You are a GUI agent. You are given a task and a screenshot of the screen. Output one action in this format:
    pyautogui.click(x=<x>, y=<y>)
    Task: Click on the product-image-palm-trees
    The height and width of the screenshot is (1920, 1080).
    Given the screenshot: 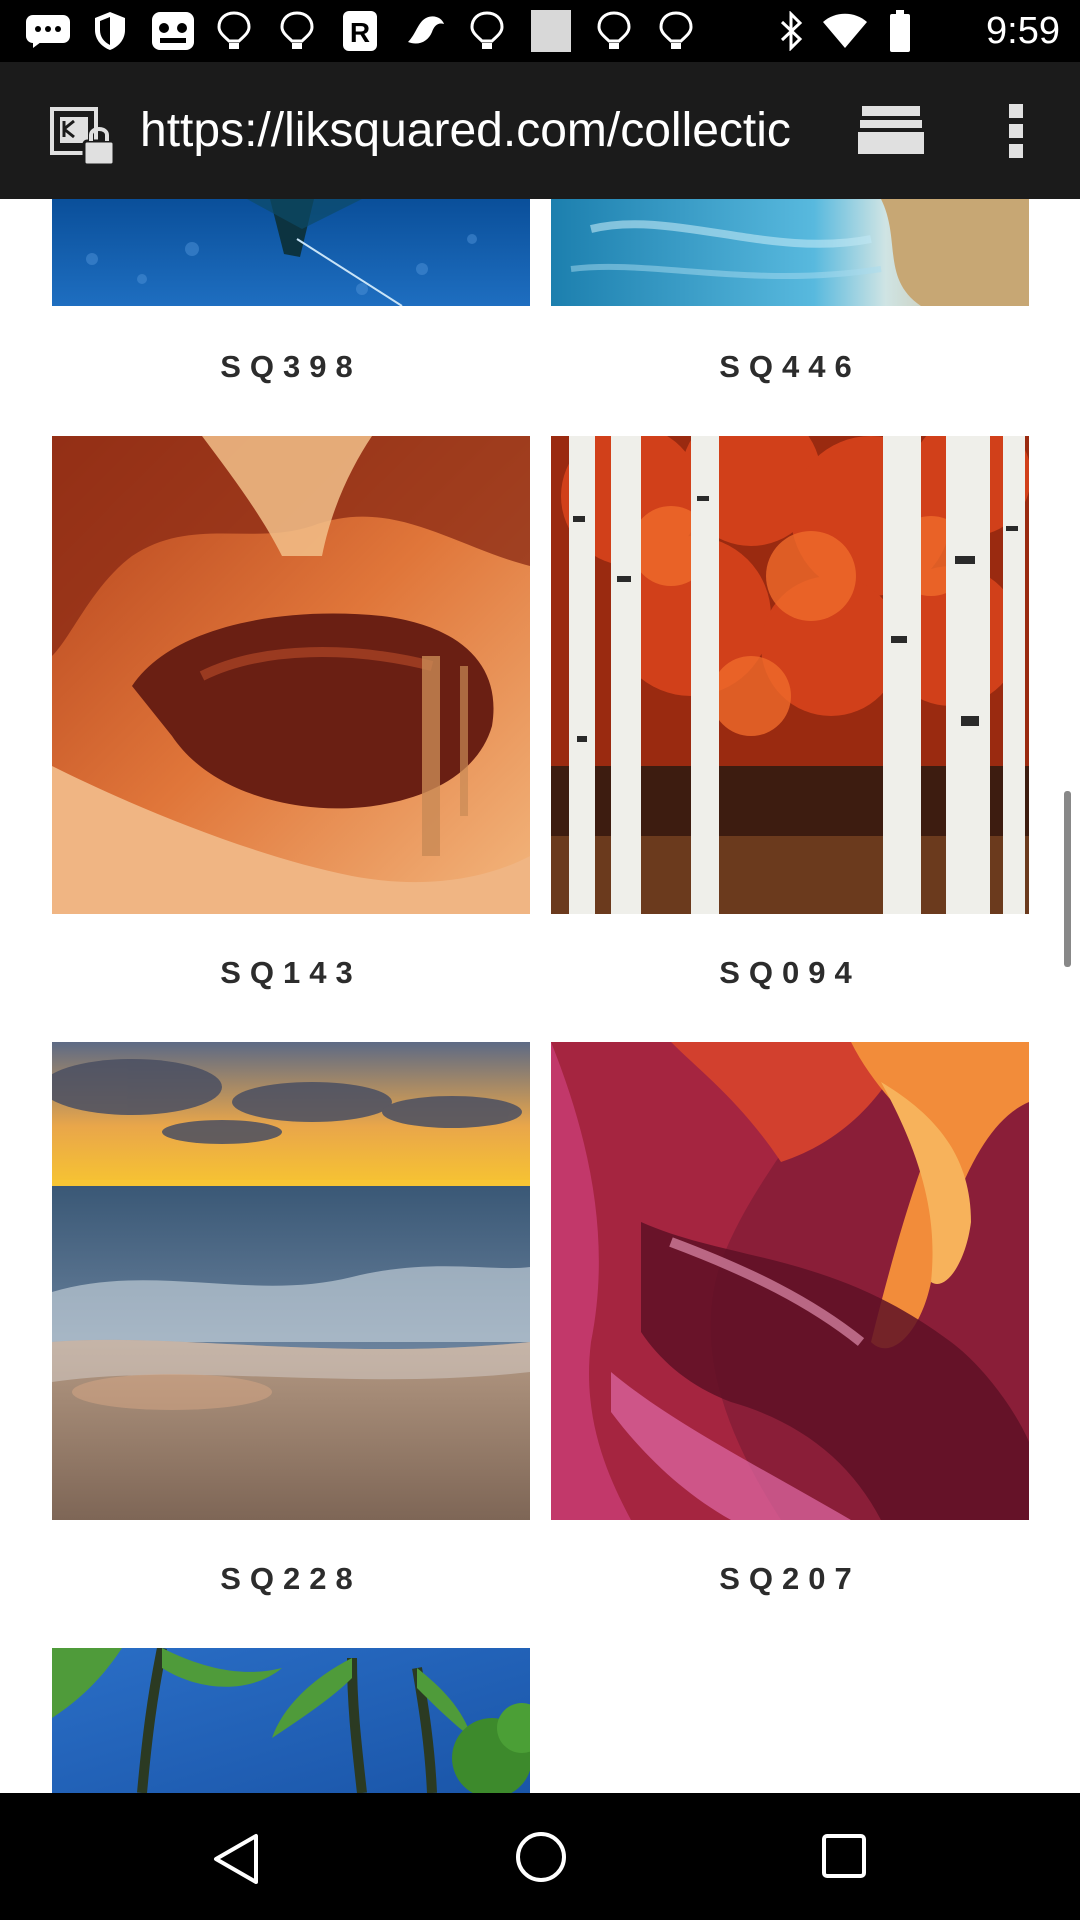 What is the action you would take?
    pyautogui.click(x=291, y=1720)
    